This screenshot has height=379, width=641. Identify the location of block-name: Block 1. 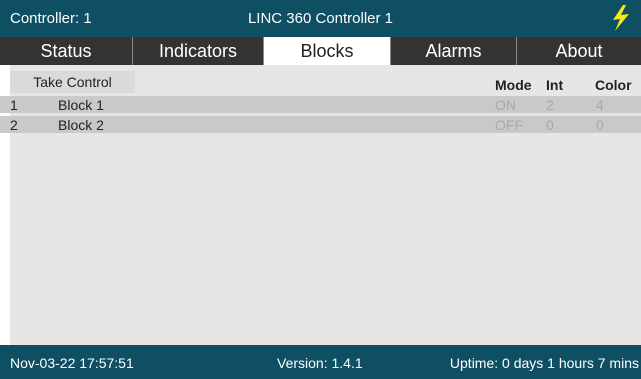
(81, 105).